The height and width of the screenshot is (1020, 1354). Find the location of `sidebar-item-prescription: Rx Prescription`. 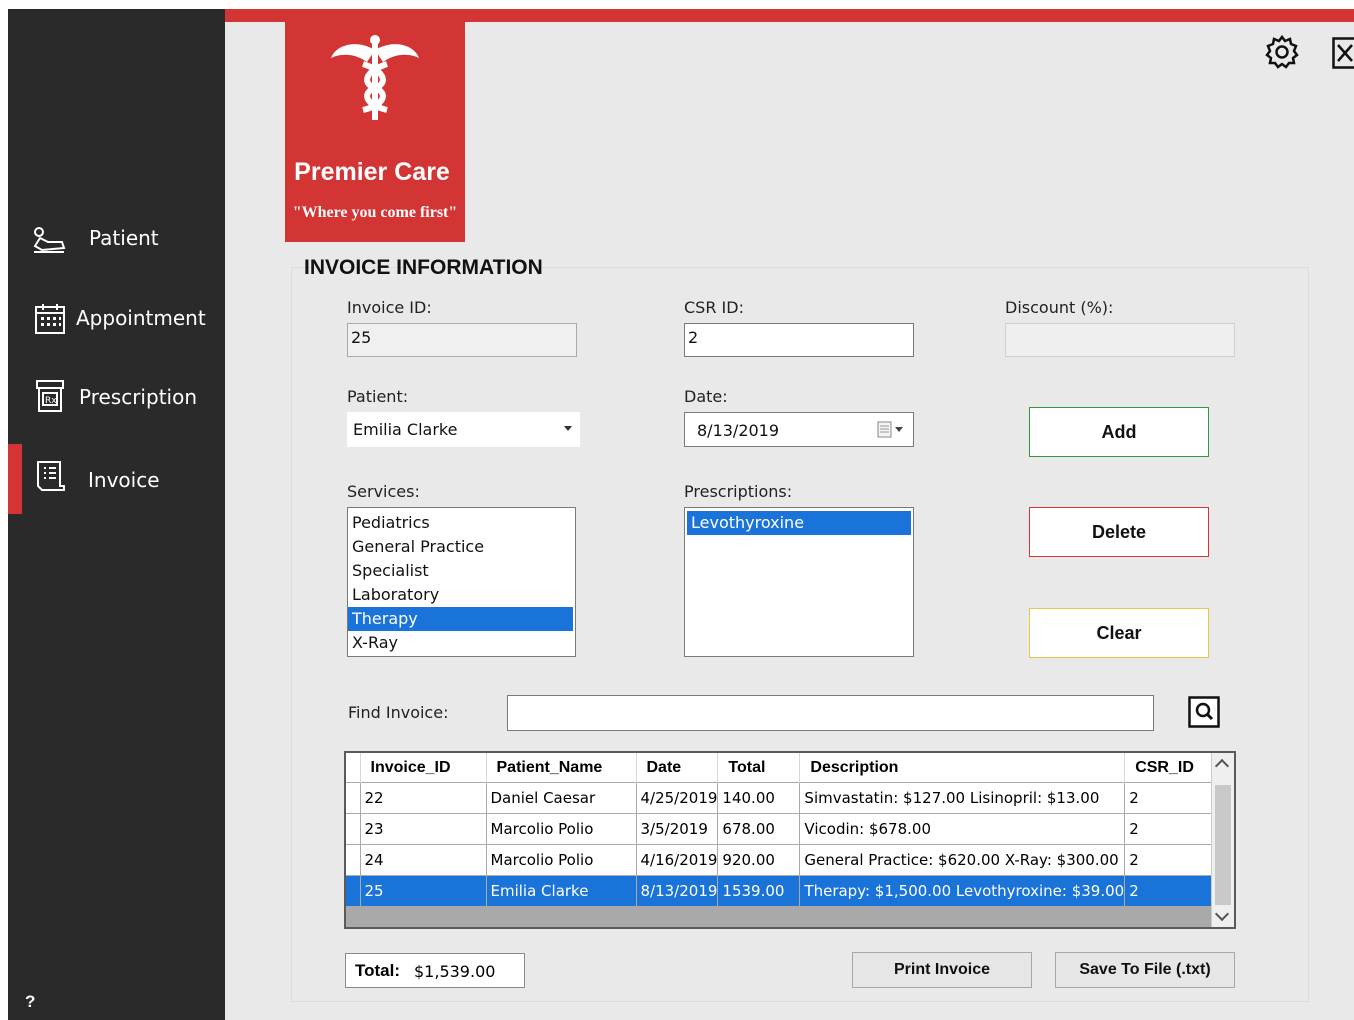

sidebar-item-prescription: Rx Prescription is located at coordinates (116, 398).